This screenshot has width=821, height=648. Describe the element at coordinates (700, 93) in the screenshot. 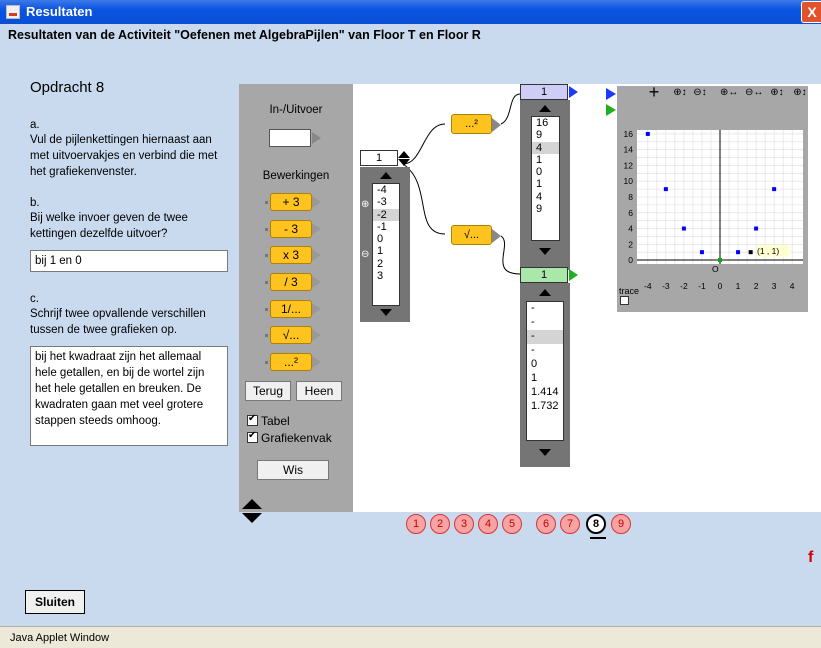

I see `zoom-out-vertical-icon: ⊖↕` at that location.